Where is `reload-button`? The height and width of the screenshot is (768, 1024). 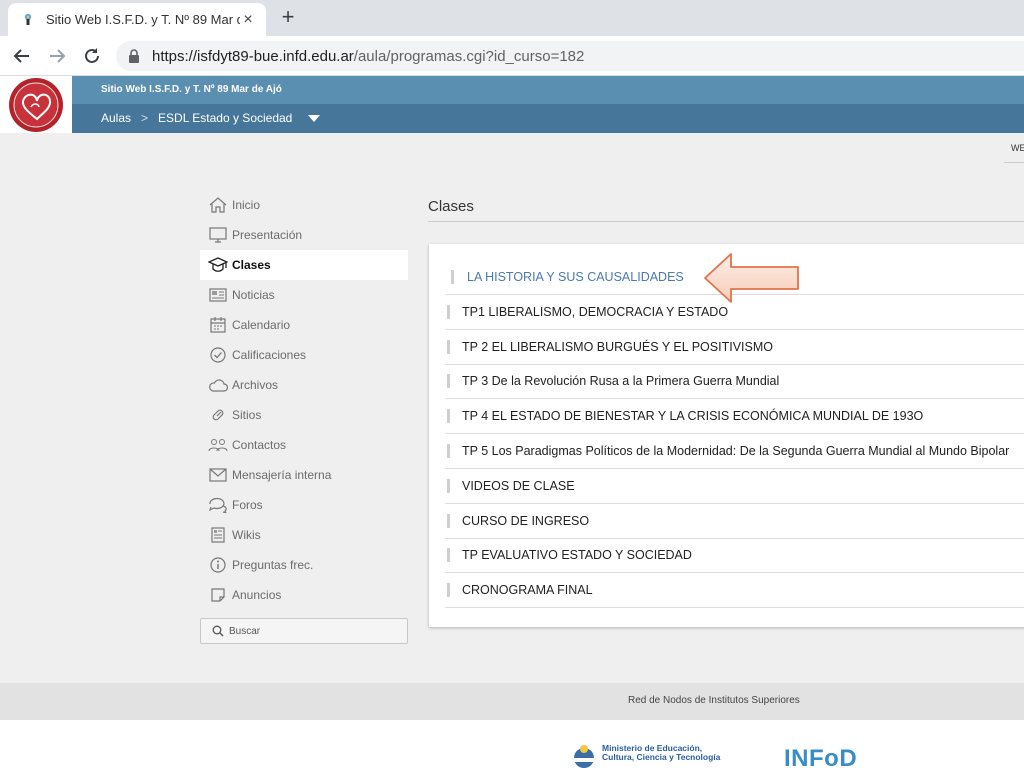 reload-button is located at coordinates (92, 56).